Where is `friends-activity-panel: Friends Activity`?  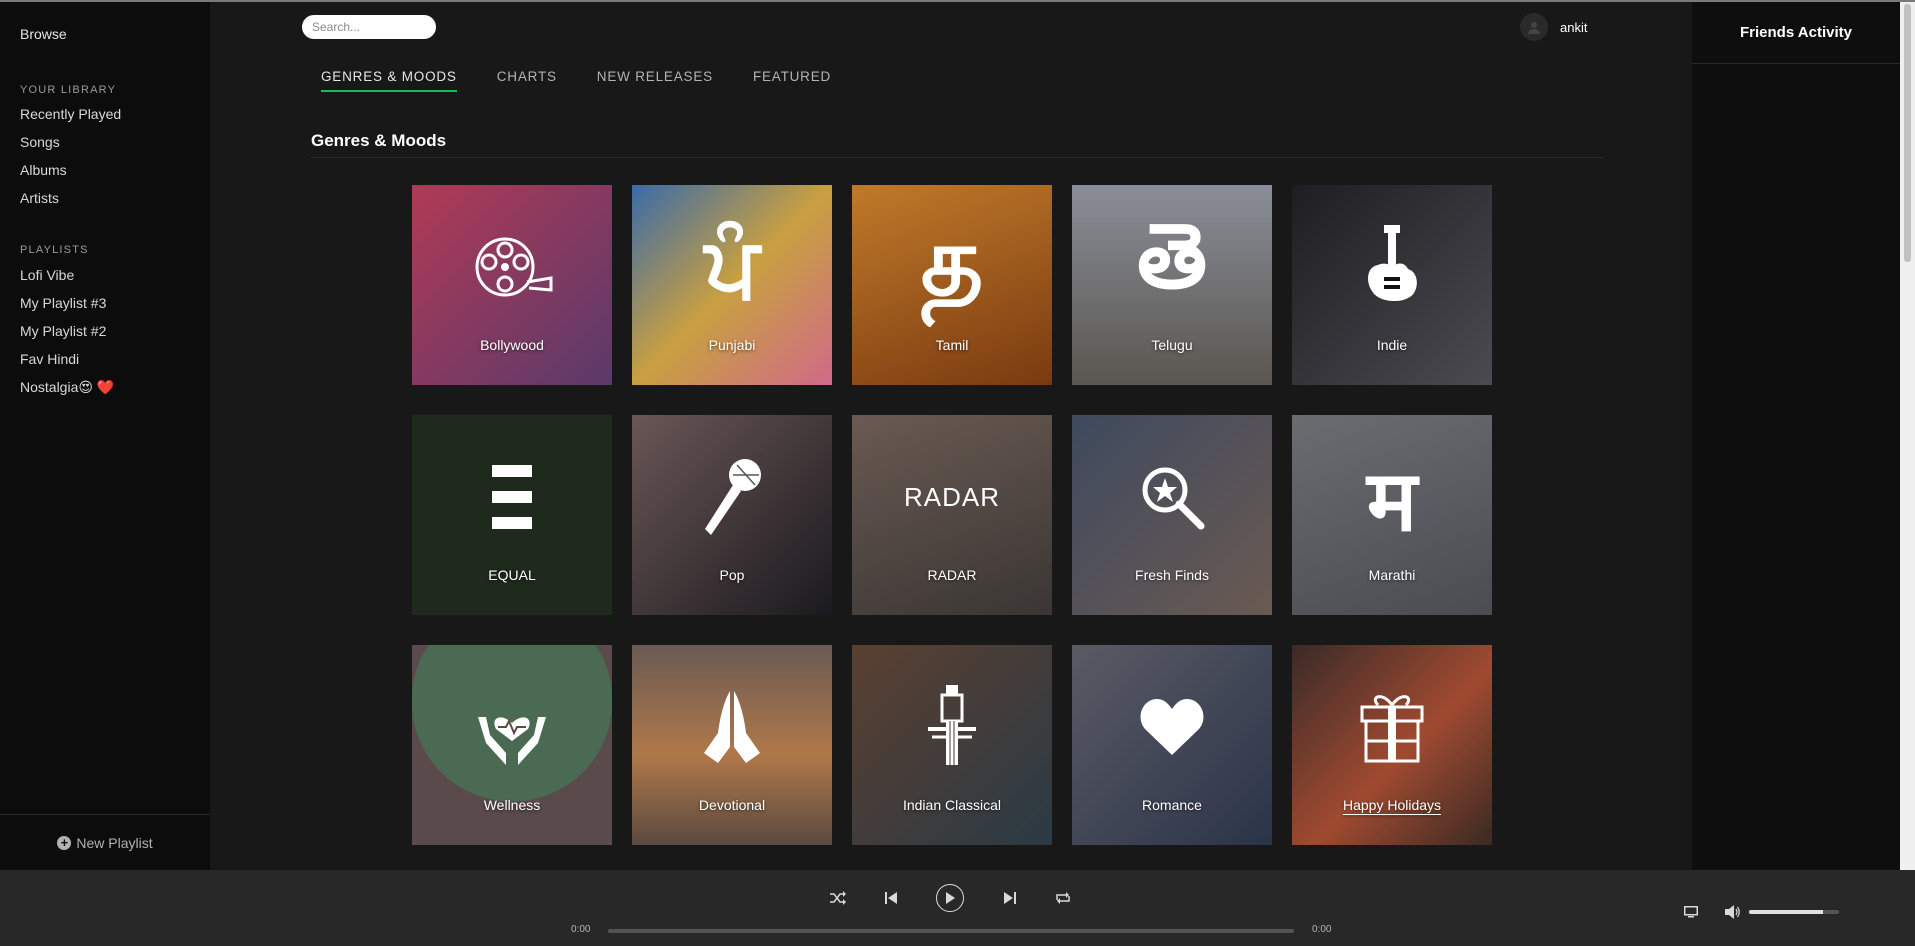 friends-activity-panel: Friends Activity is located at coordinates (1796, 436).